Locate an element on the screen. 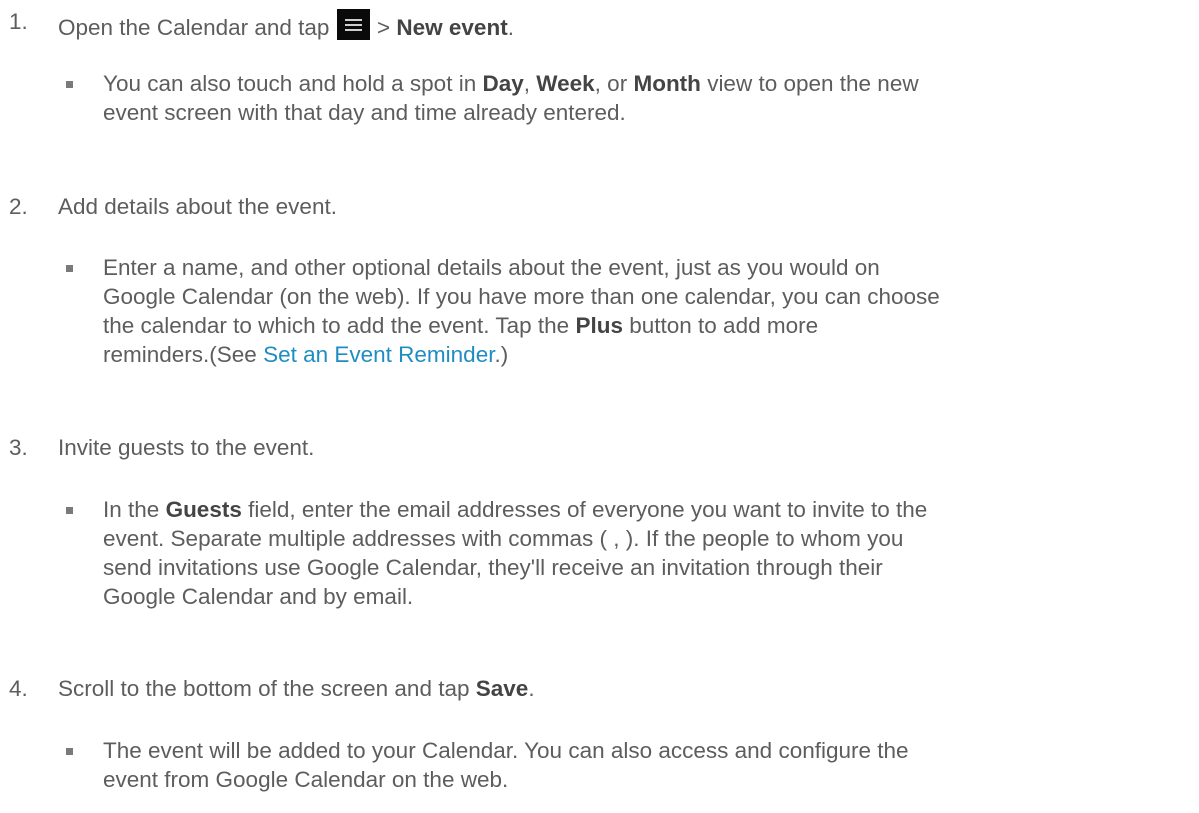 Image resolution: width=1199 pixels, height=813 pixels. event-reminder-link: Set an Event Reminder is located at coordinates (378, 354).